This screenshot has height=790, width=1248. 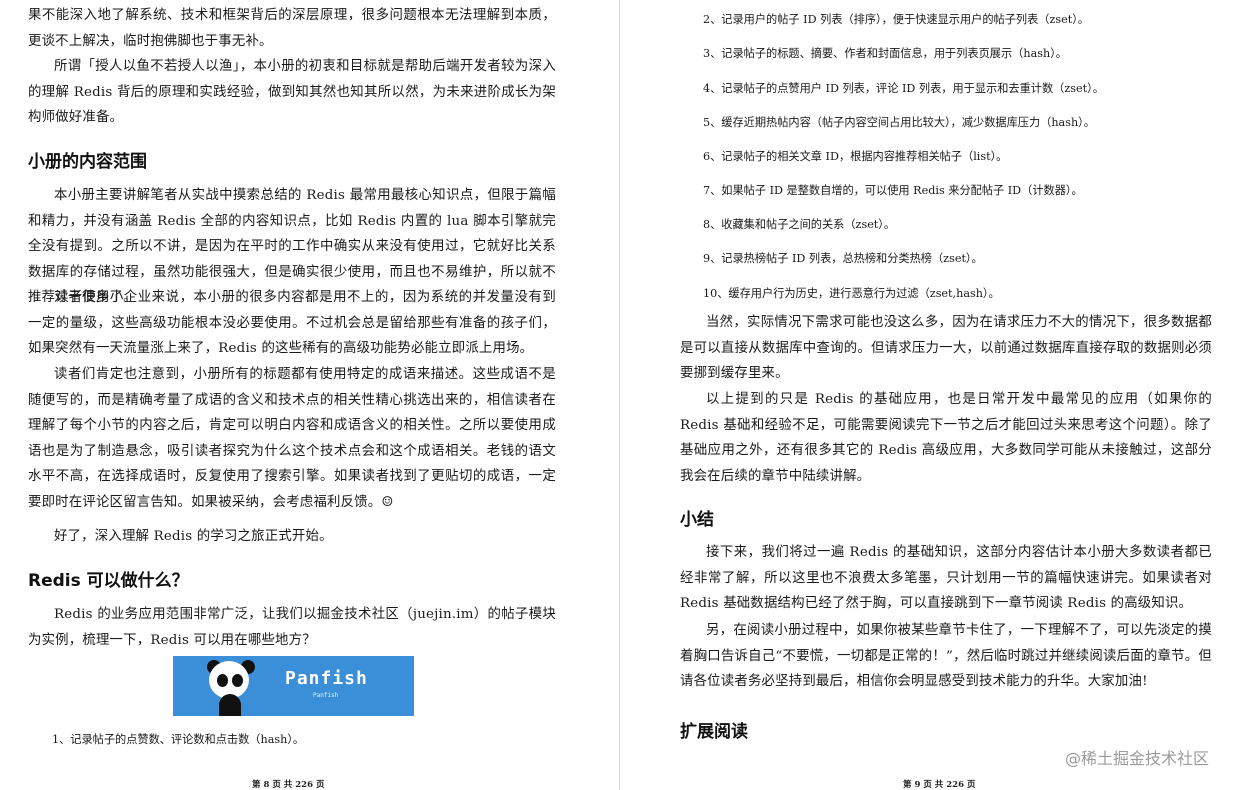 I want to click on page-divider, so click(x=619, y=395).